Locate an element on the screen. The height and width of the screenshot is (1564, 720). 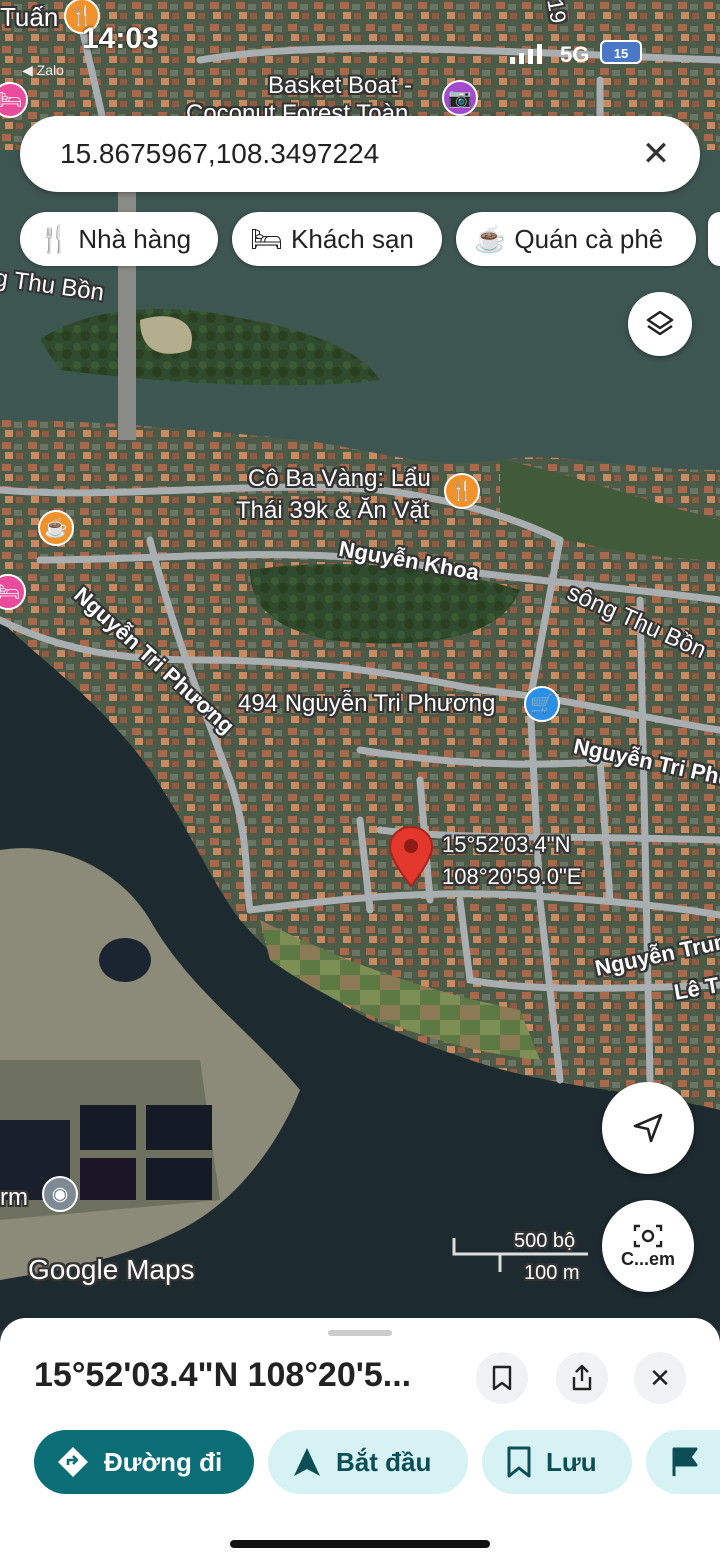
shopping-cart-poi-icon: 🛒 is located at coordinates (542, 704).